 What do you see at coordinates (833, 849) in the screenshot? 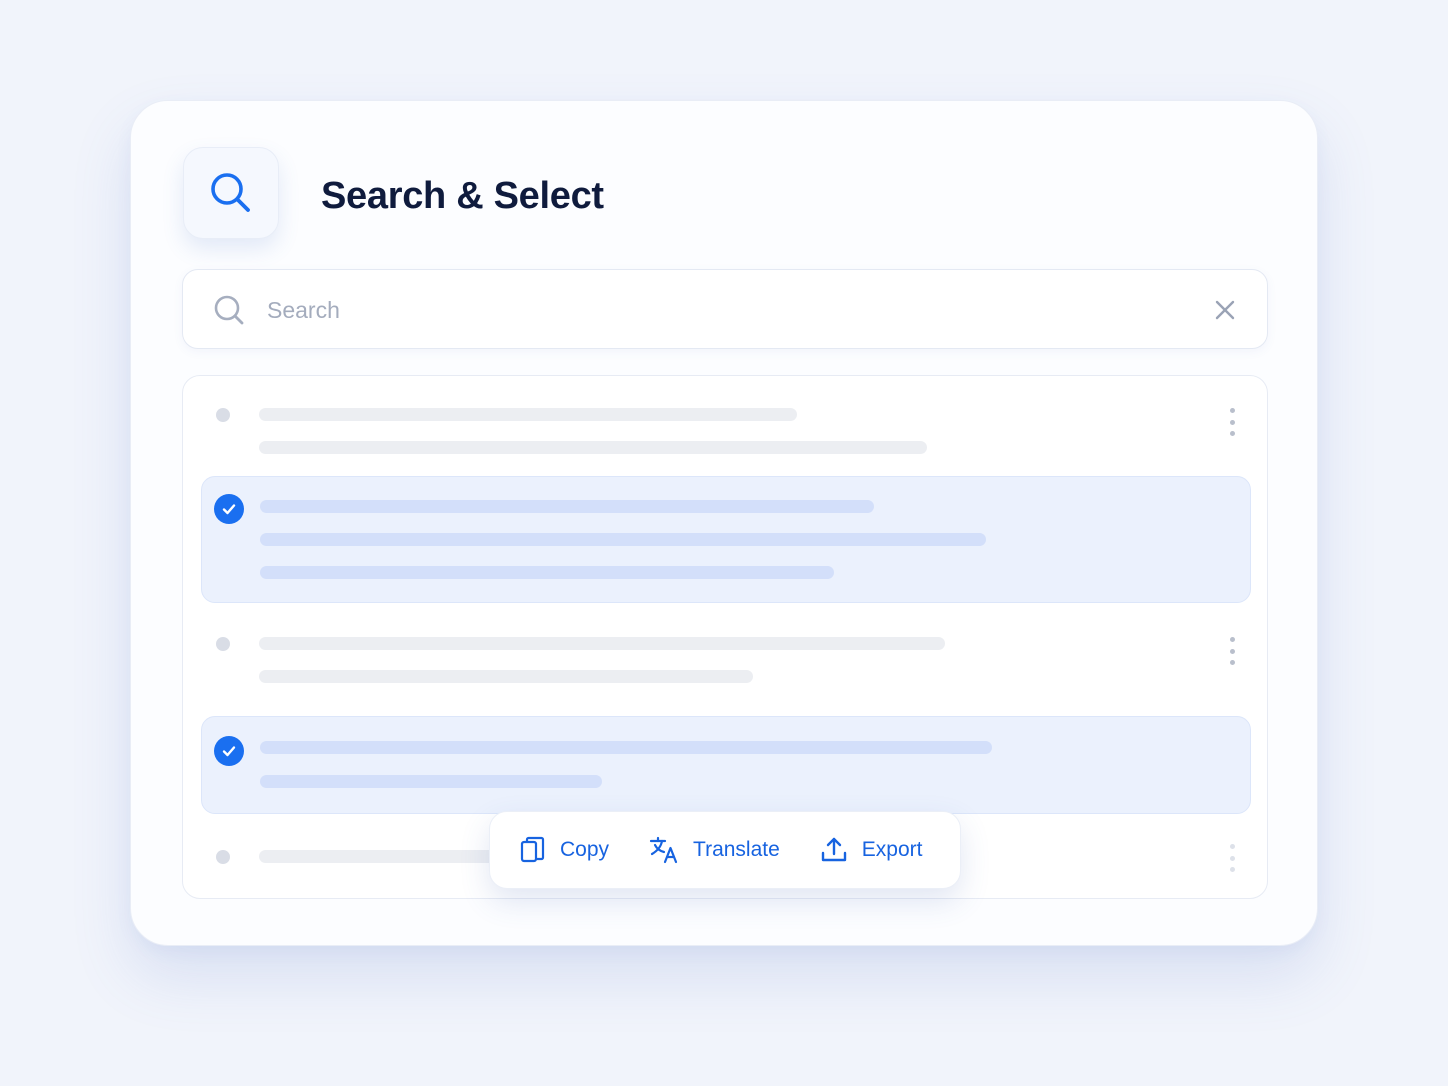
I see `upload-icon` at bounding box center [833, 849].